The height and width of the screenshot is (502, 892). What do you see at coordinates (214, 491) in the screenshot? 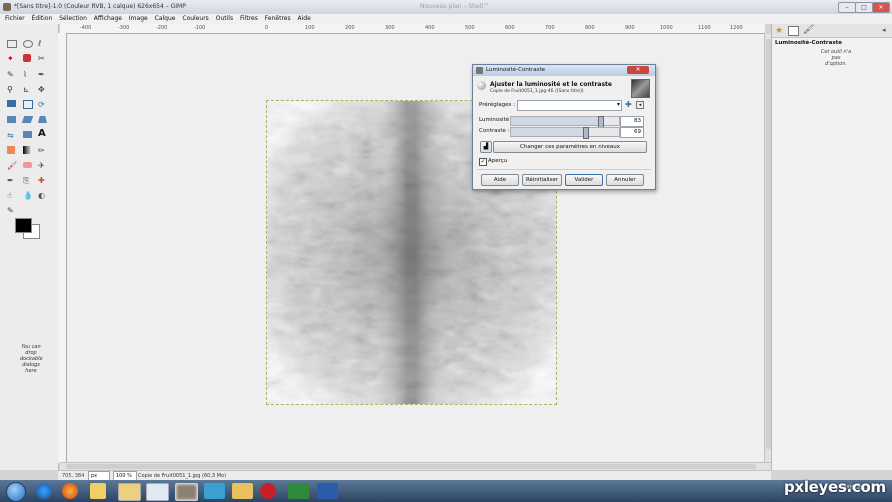
I see `skype-icon` at bounding box center [214, 491].